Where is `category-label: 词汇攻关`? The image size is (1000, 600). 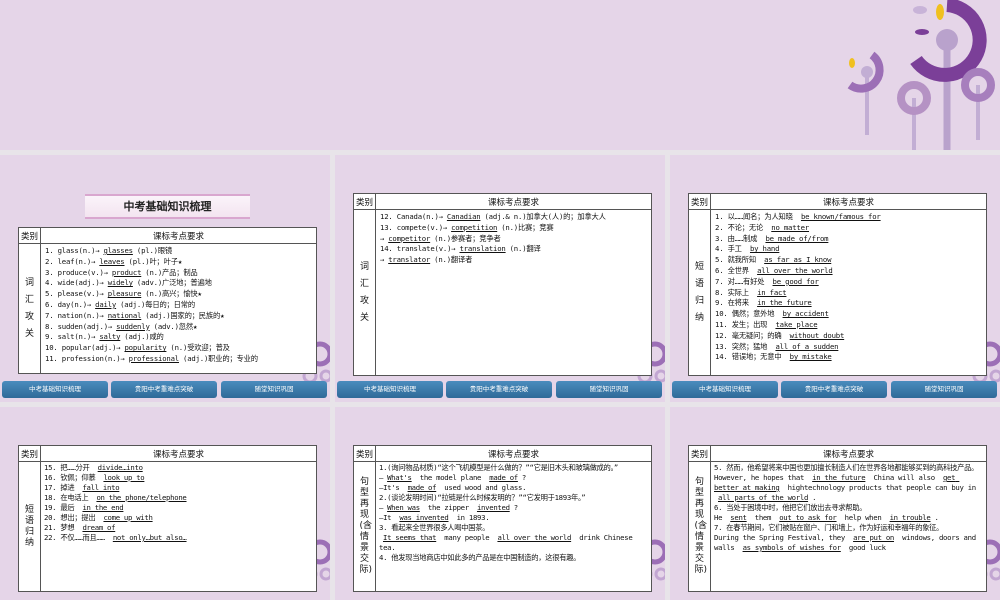
category-label: 词汇攻关 is located at coordinates (364, 292).